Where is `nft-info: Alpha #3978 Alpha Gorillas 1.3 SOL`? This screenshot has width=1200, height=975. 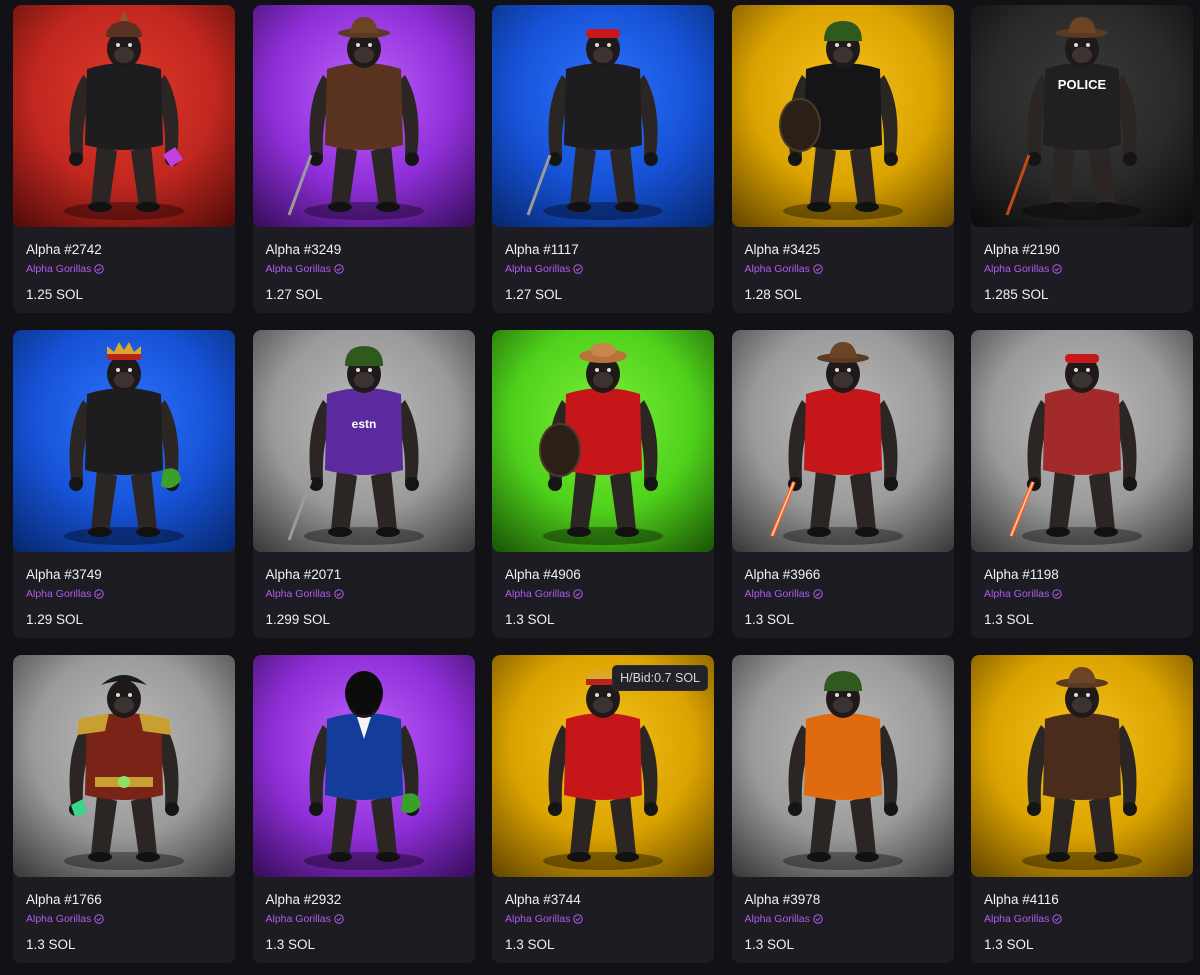
nft-info: Alpha #3978 Alpha Gorillas 1.3 SOL is located at coordinates (843, 914).